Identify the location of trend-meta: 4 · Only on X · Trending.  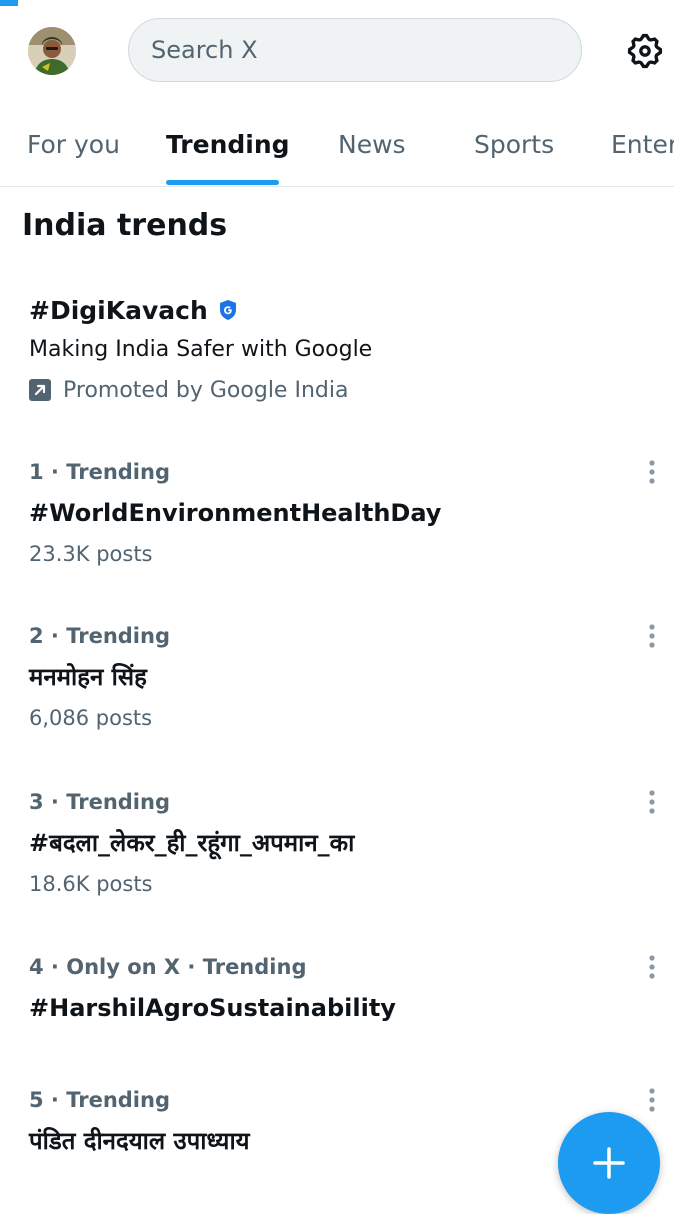
(168, 967).